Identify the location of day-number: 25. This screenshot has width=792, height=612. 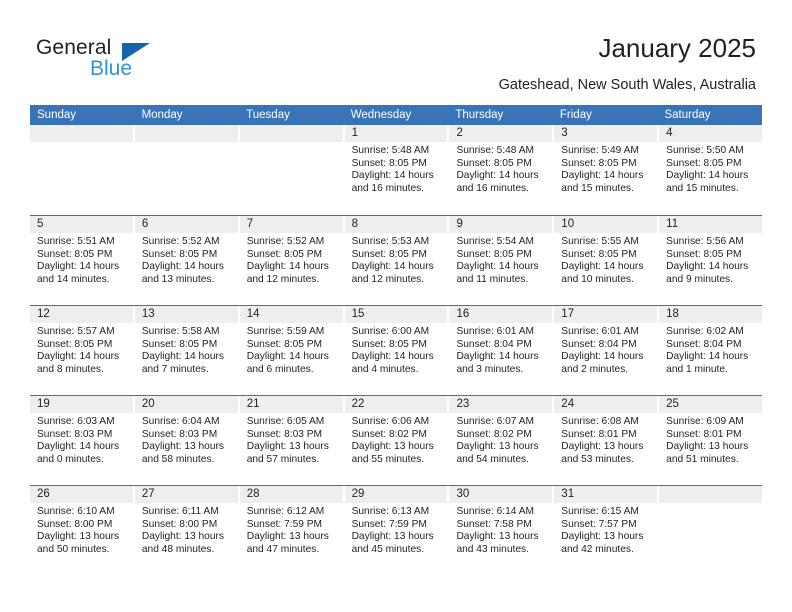
(711, 404).